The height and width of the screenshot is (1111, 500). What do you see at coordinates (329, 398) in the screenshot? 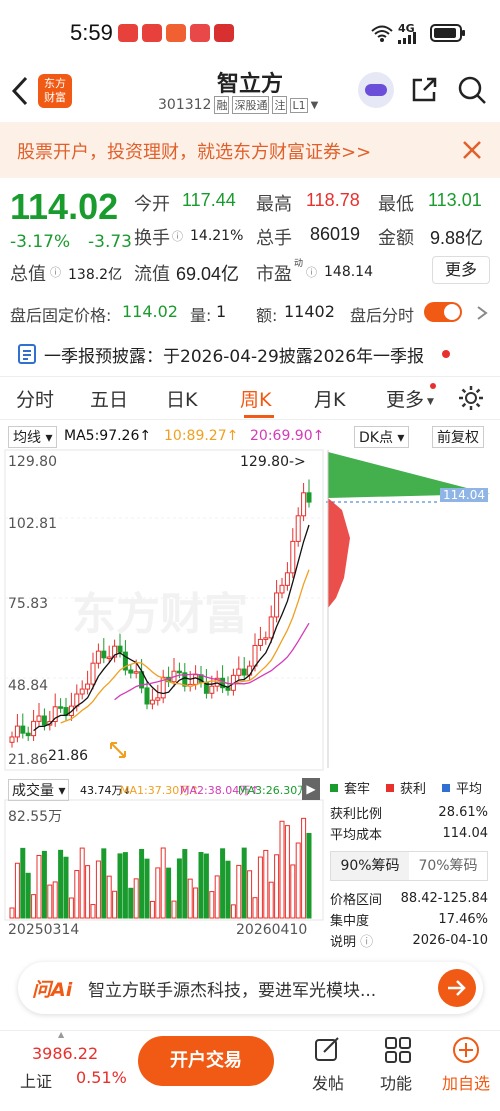
I see `tab-monthly: 月K` at bounding box center [329, 398].